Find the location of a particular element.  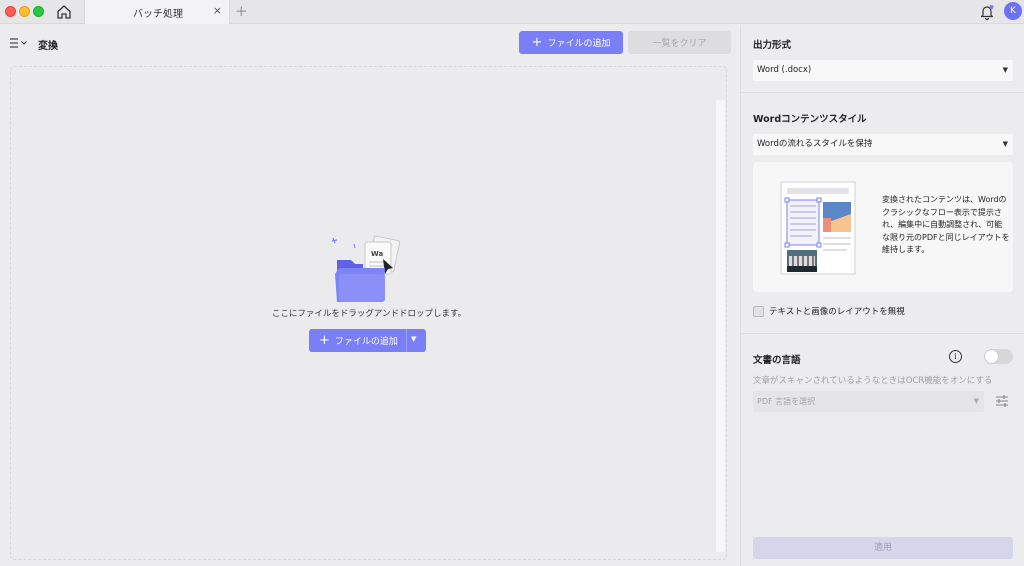

tab-close-button: × is located at coordinates (217, 10).